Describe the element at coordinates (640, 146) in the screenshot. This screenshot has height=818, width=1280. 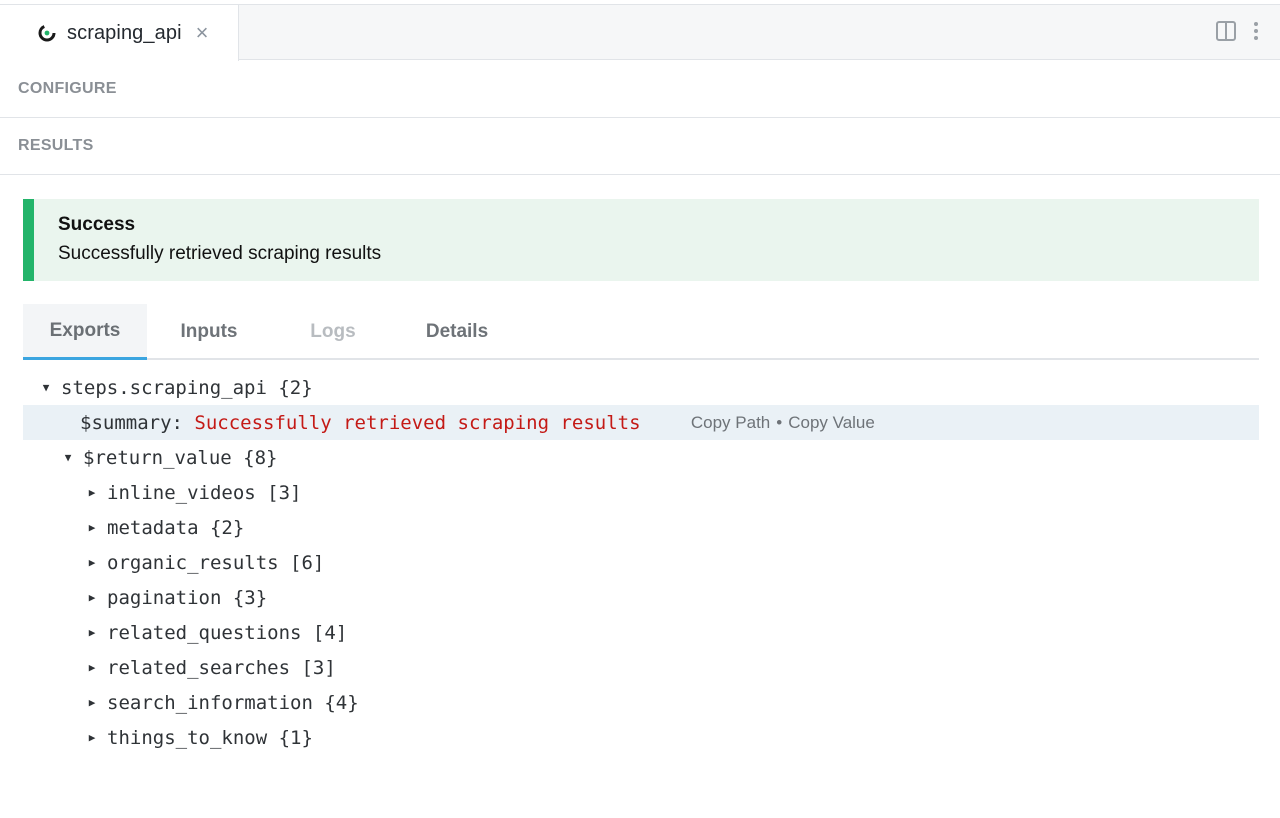
I see `results-section-header: RESULTS` at that location.